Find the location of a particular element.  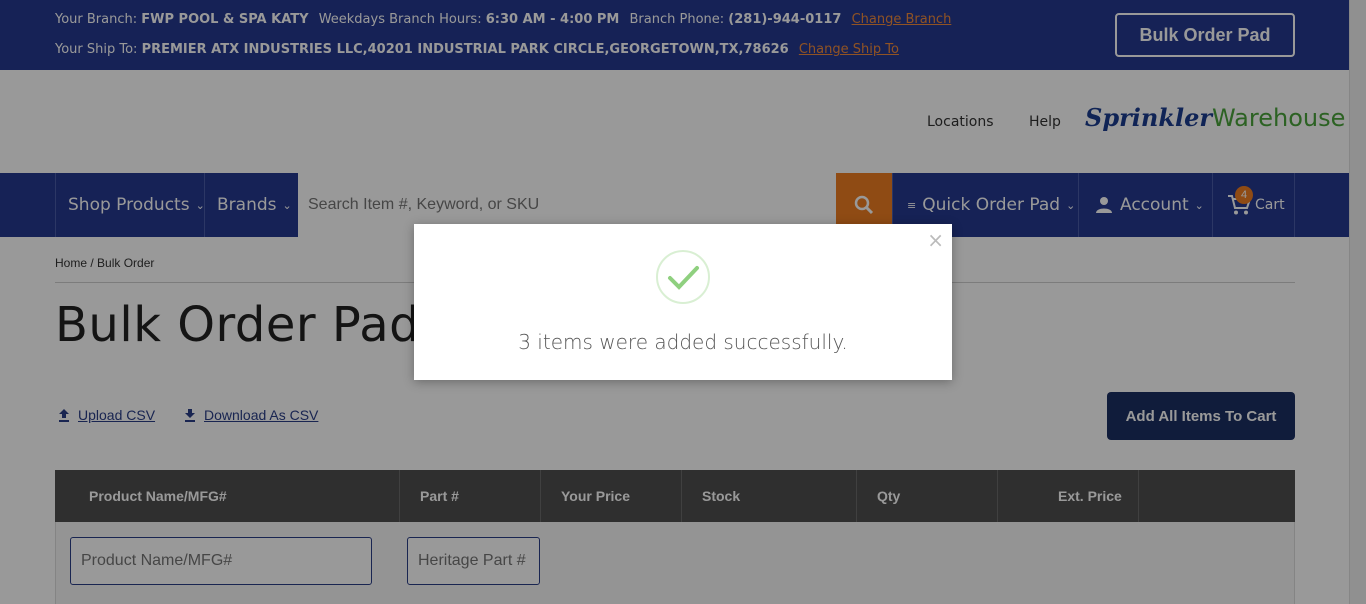

success-dialog: × 3 items were added successfully. is located at coordinates (683, 302).